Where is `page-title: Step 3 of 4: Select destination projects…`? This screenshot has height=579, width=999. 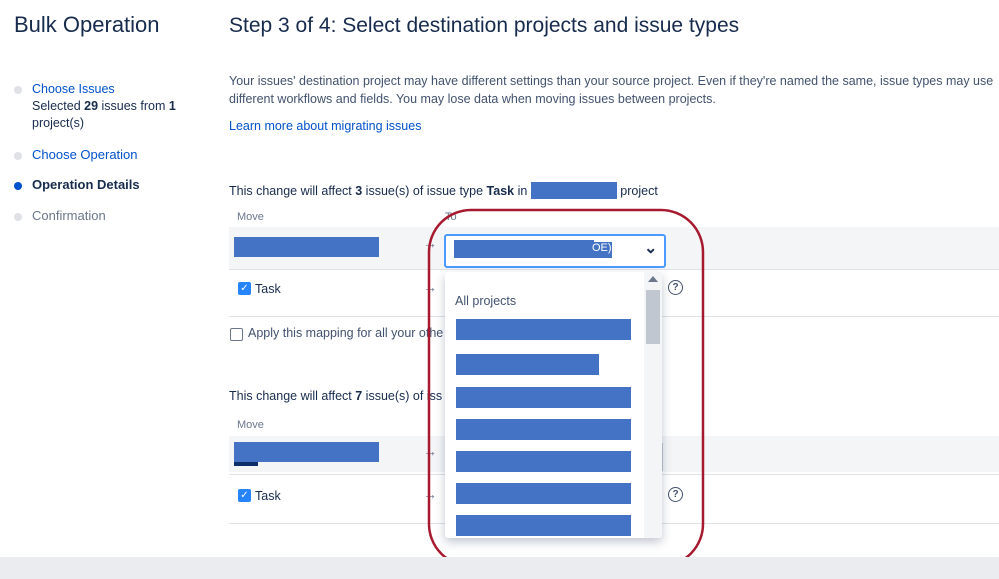
page-title: Step 3 of 4: Select destination projects… is located at coordinates (484, 25).